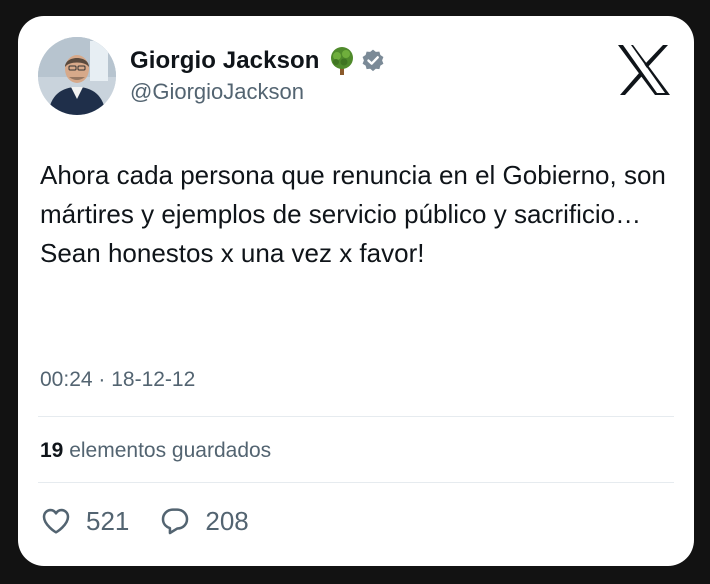 Image resolution: width=710 pixels, height=584 pixels. Describe the element at coordinates (117, 380) in the screenshot. I see `tweet-timestamp: 00:24 · 18-12-12` at that location.